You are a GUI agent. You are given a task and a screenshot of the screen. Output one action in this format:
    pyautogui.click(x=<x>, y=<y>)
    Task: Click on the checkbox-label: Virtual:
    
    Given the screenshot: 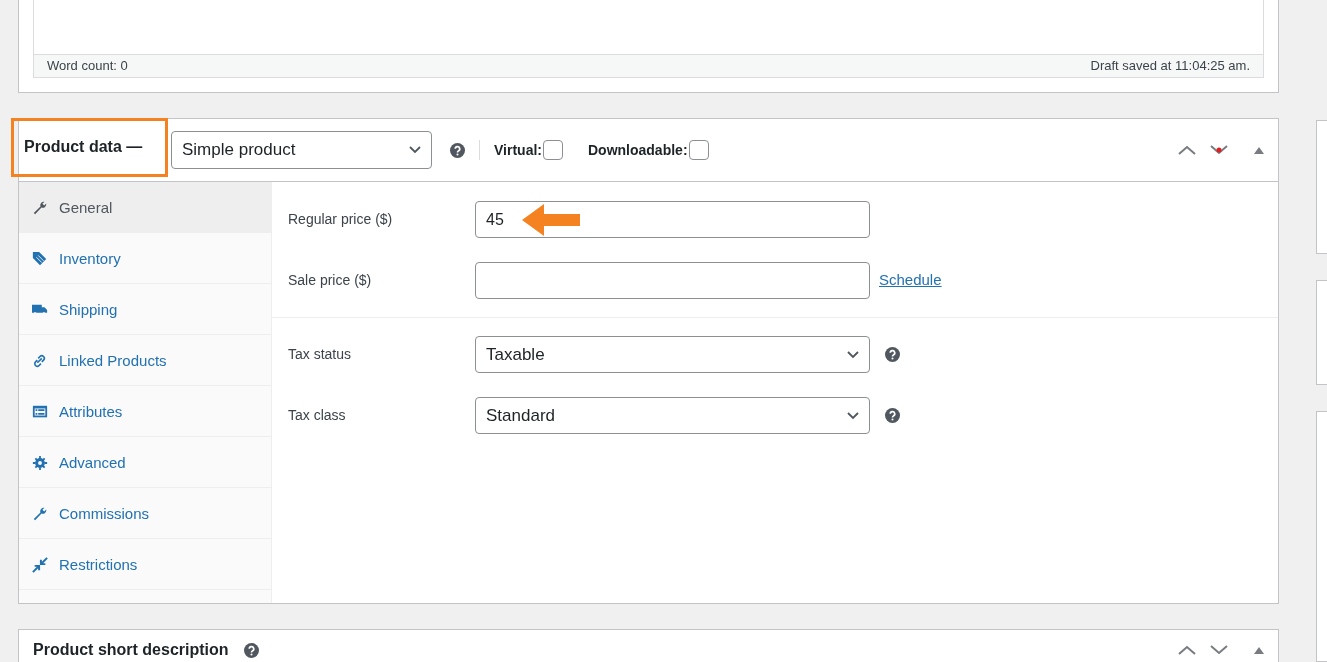 What is the action you would take?
    pyautogui.click(x=518, y=150)
    